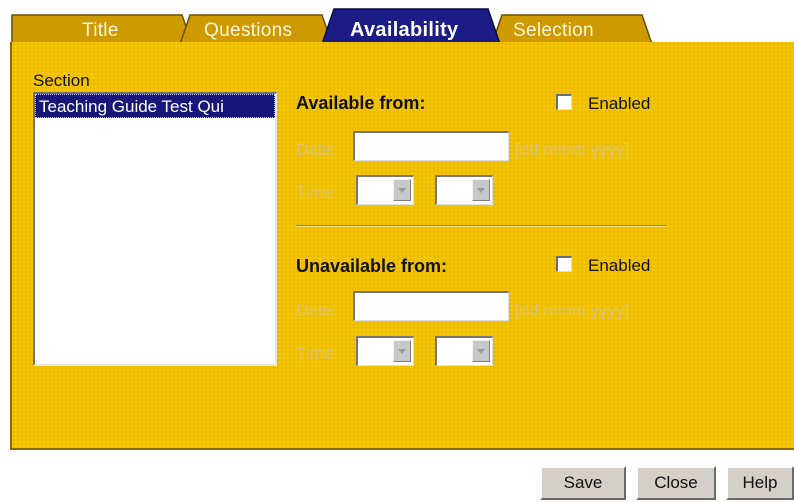  Describe the element at coordinates (619, 265) in the screenshot. I see `unavailable-enabled-label: Enabled` at that location.